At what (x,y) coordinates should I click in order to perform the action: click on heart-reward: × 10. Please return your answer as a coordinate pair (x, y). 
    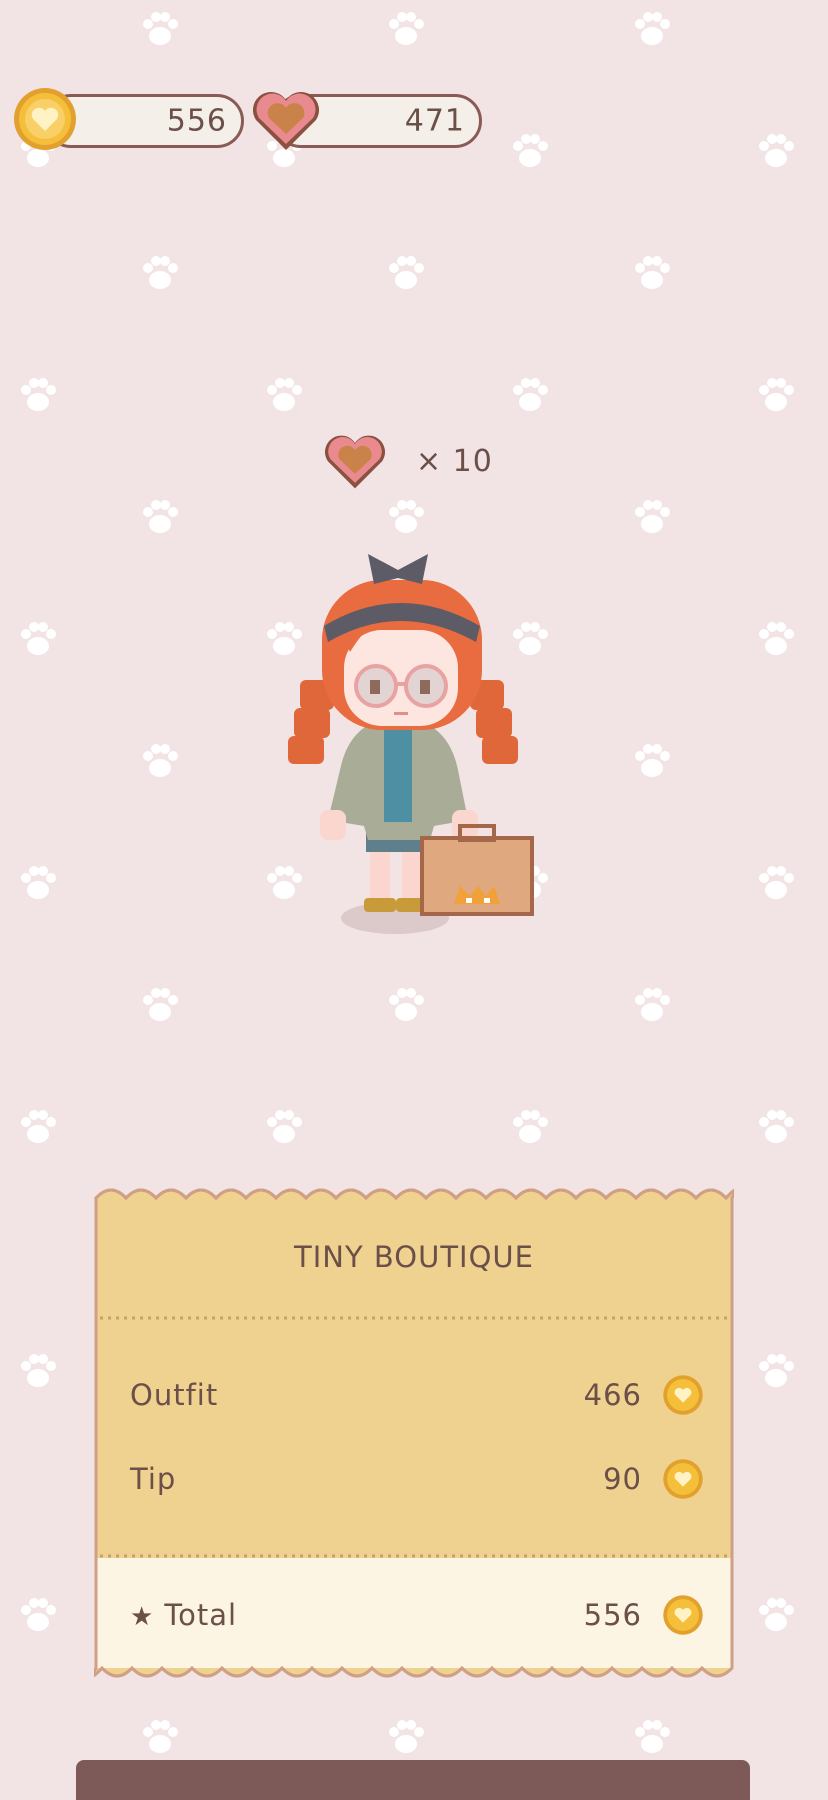
    Looking at the image, I should click on (412, 462).